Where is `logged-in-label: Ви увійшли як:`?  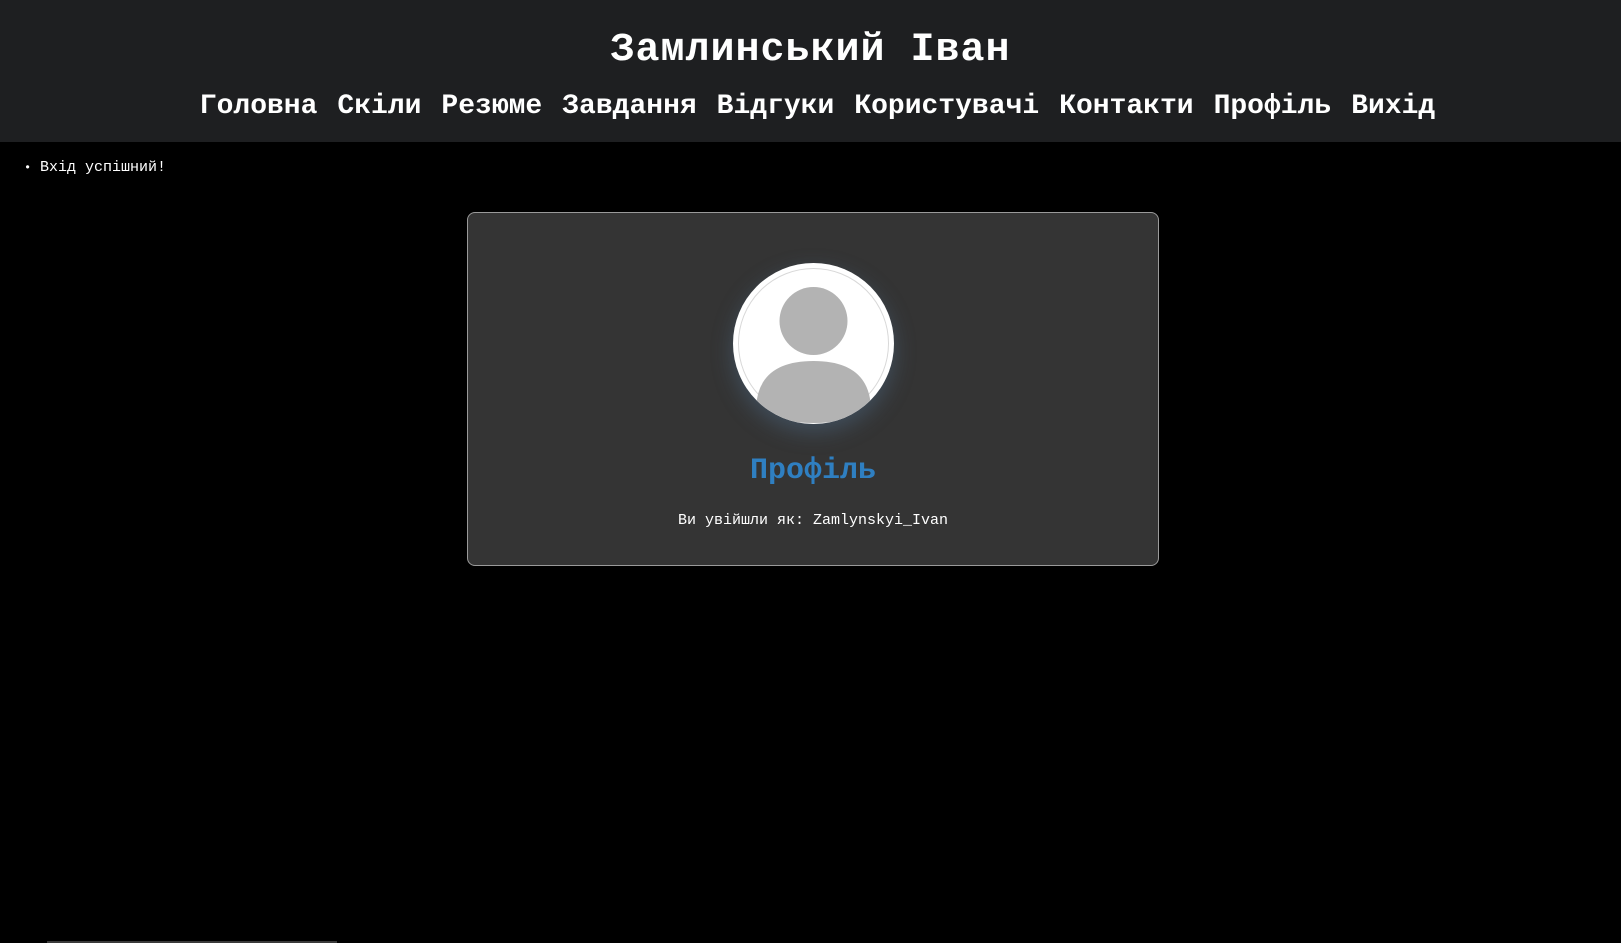 logged-in-label: Ви увійшли як: is located at coordinates (740, 520).